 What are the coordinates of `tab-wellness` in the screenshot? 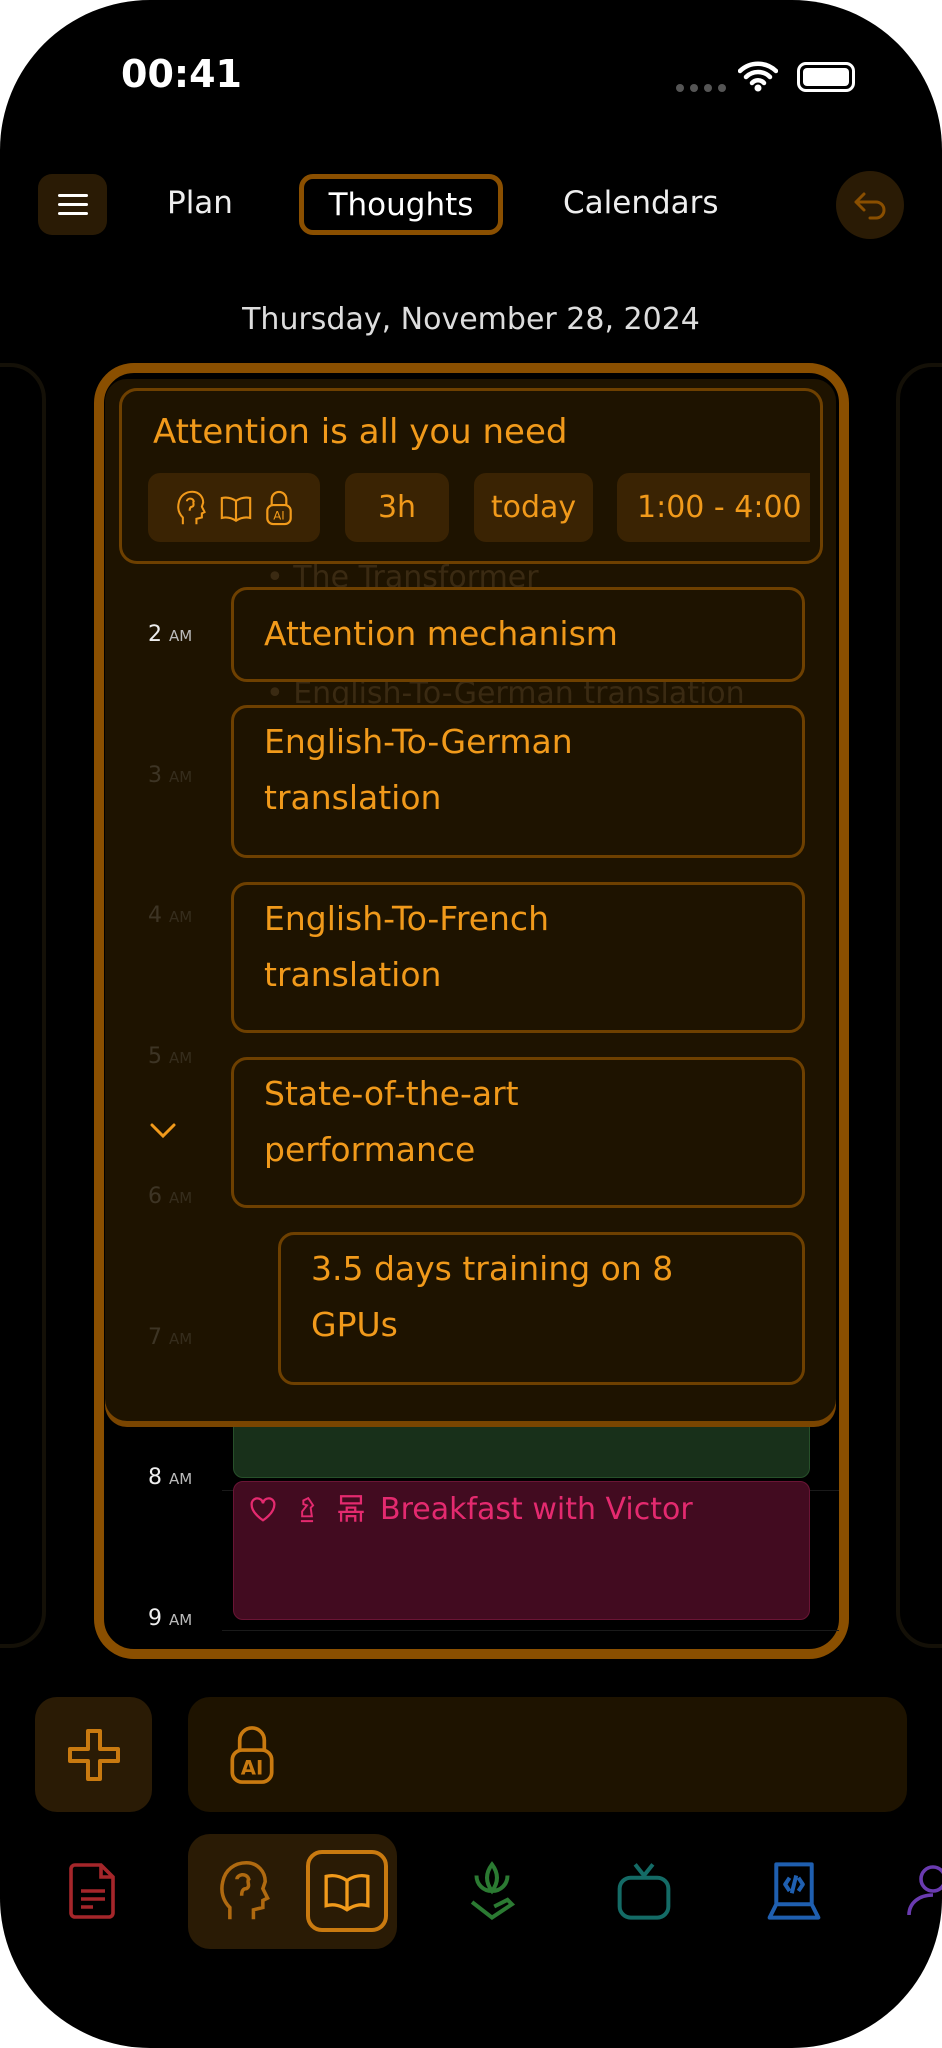 It's located at (492, 1891).